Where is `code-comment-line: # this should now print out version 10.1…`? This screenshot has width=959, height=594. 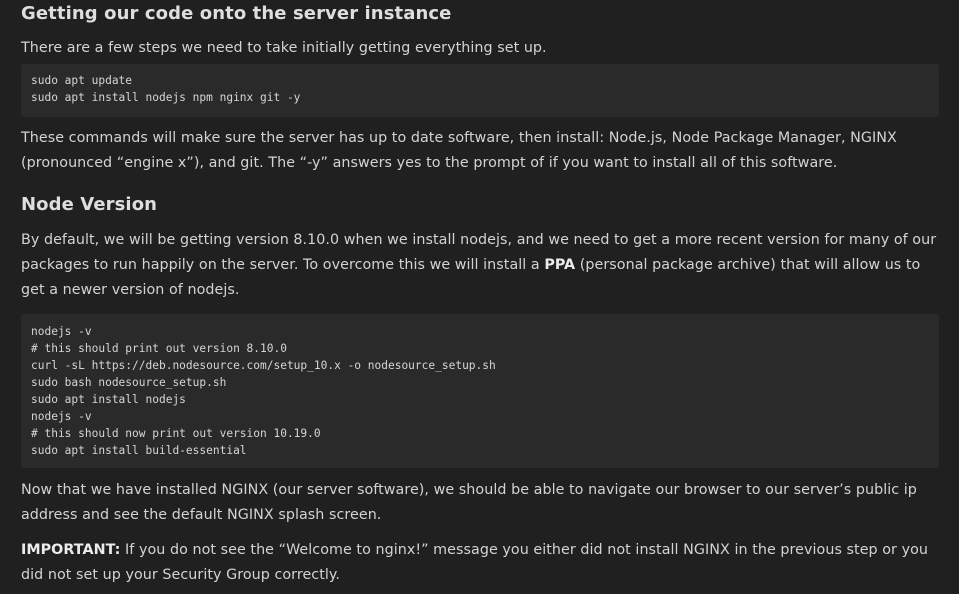
code-comment-line: # this should now print out version 10.1… is located at coordinates (176, 433).